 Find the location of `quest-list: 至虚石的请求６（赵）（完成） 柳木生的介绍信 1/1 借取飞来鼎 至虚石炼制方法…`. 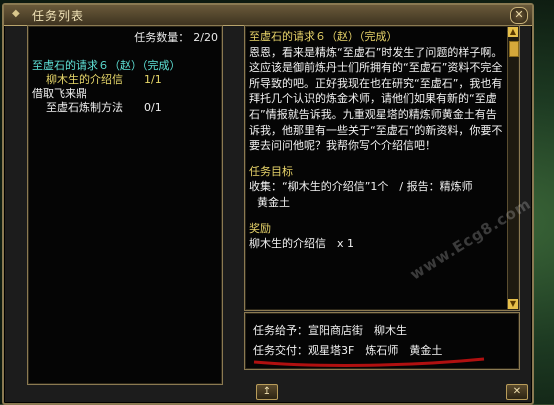

quest-list: 至虚石的请求６（赵）（完成） 柳木生的介绍信 1/1 借取飞来鼎 至虚石炼制方法… is located at coordinates (125, 87).